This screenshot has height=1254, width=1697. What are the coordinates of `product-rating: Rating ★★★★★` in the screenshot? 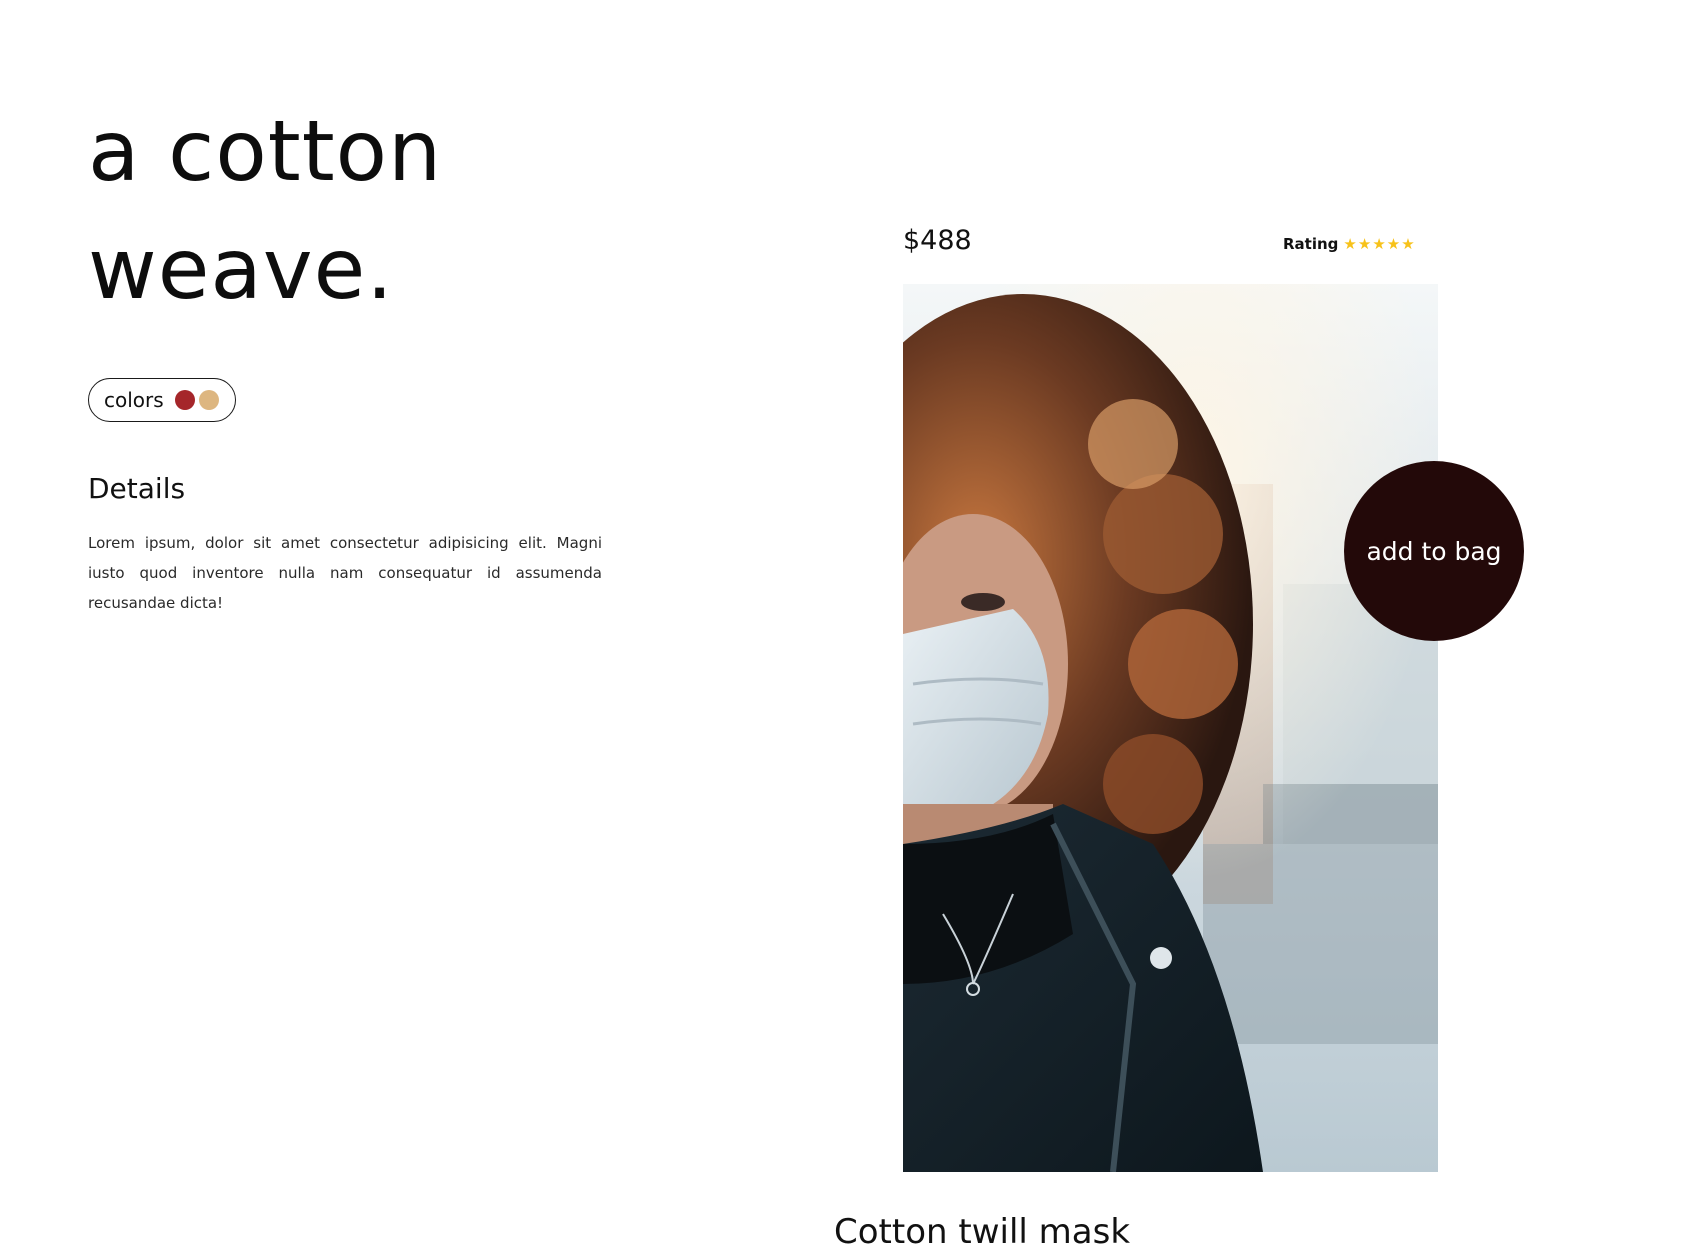 It's located at (1349, 243).